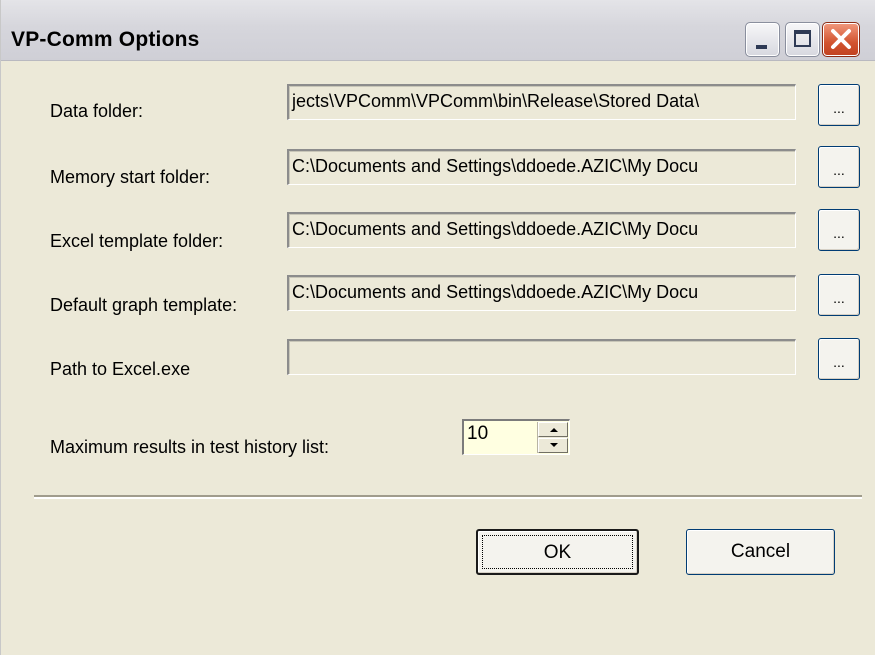 Image resolution: width=875 pixels, height=655 pixels. I want to click on excel-template-folder-label: Excel template folder:, so click(137, 241).